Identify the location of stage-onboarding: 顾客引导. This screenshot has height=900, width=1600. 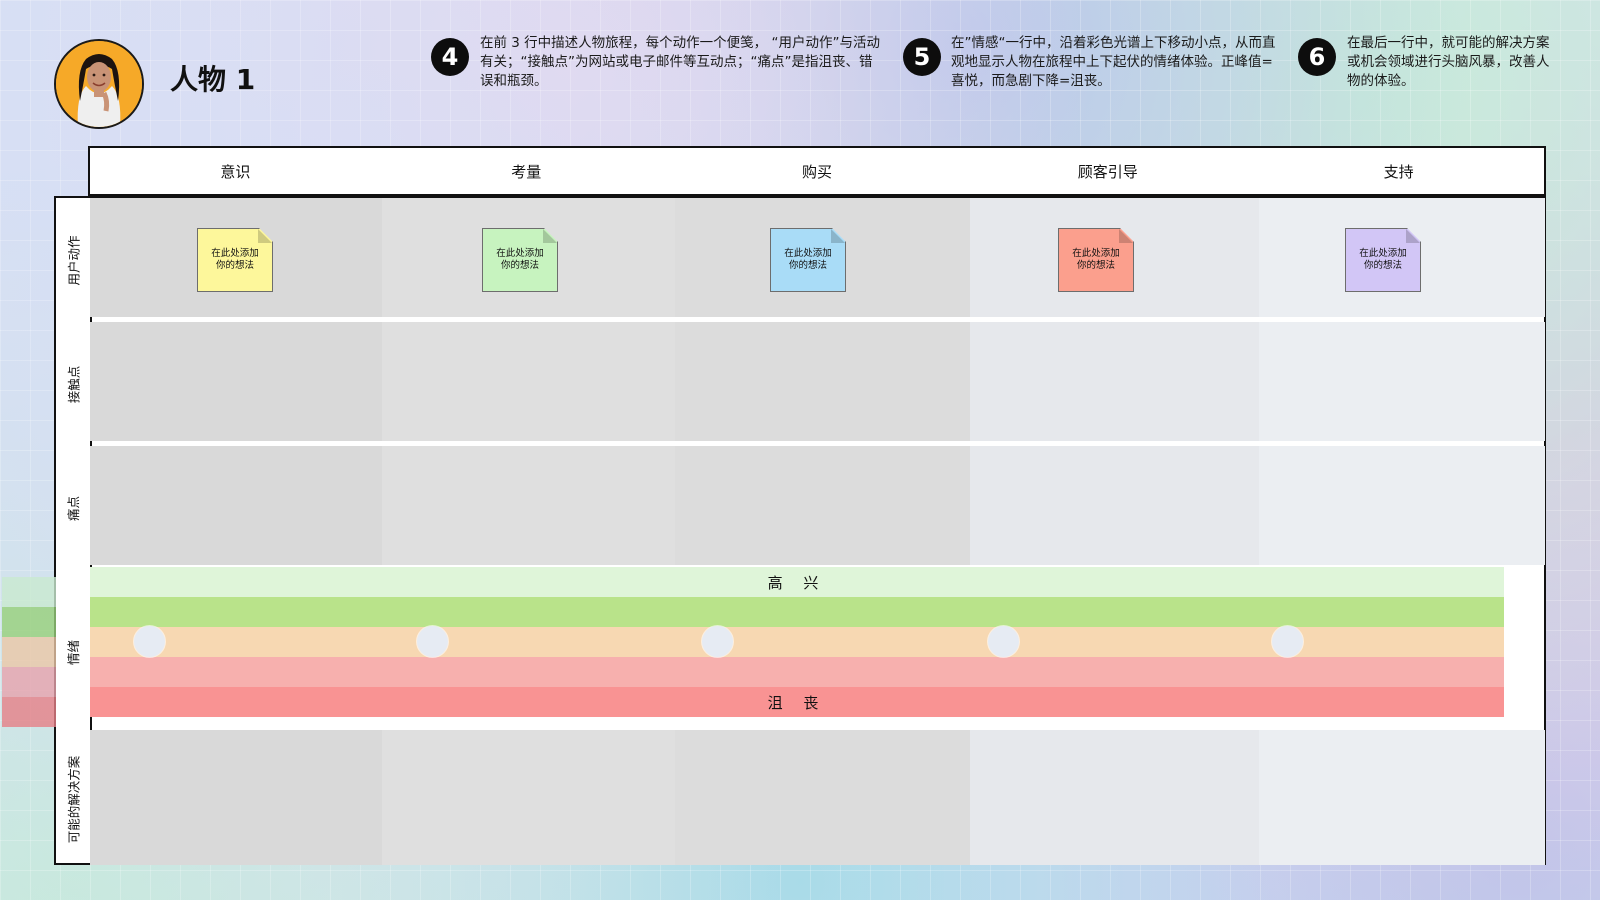
(1107, 171).